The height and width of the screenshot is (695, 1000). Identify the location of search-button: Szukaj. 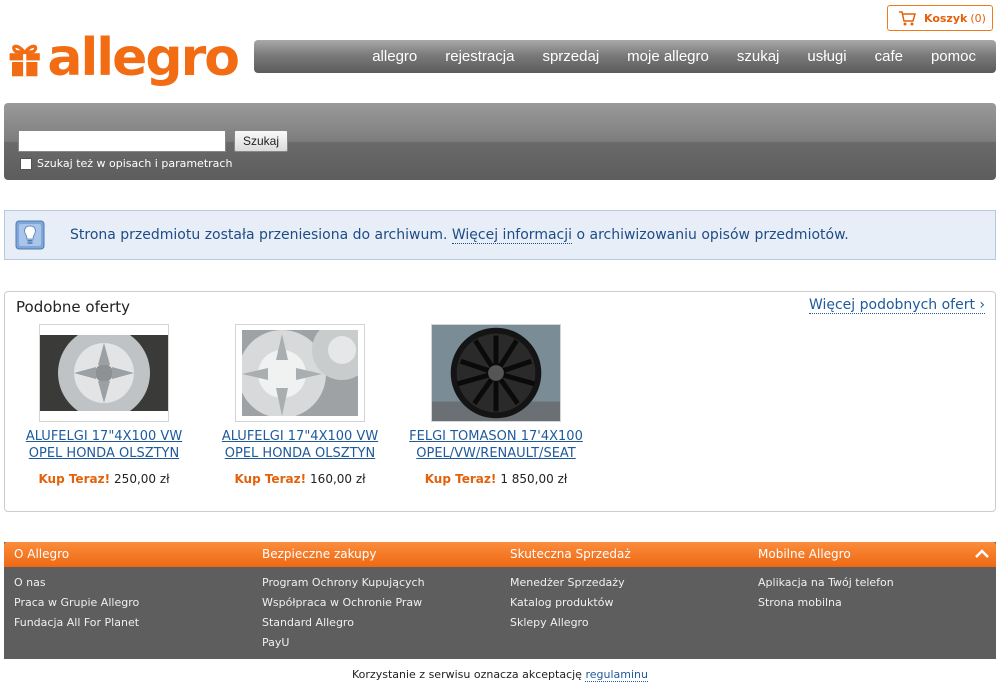
(261, 141).